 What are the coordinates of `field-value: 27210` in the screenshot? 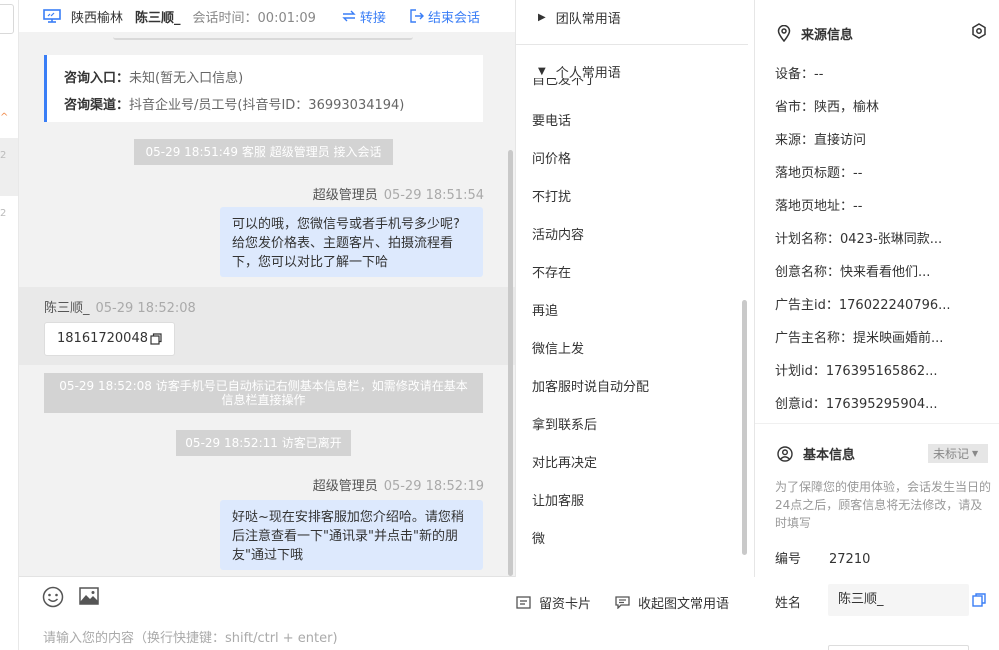 It's located at (850, 559).